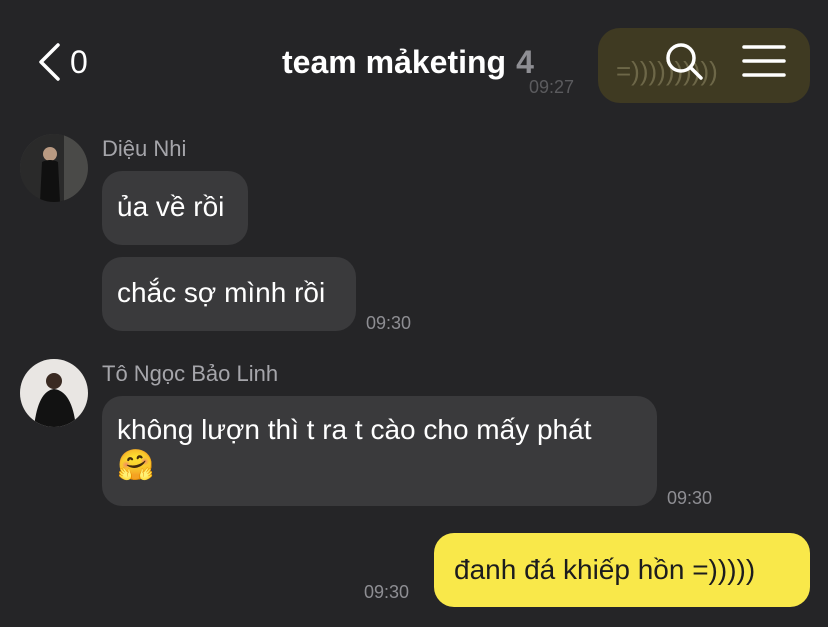  What do you see at coordinates (144, 148) in the screenshot?
I see `sender-name: Diệu Nhi` at bounding box center [144, 148].